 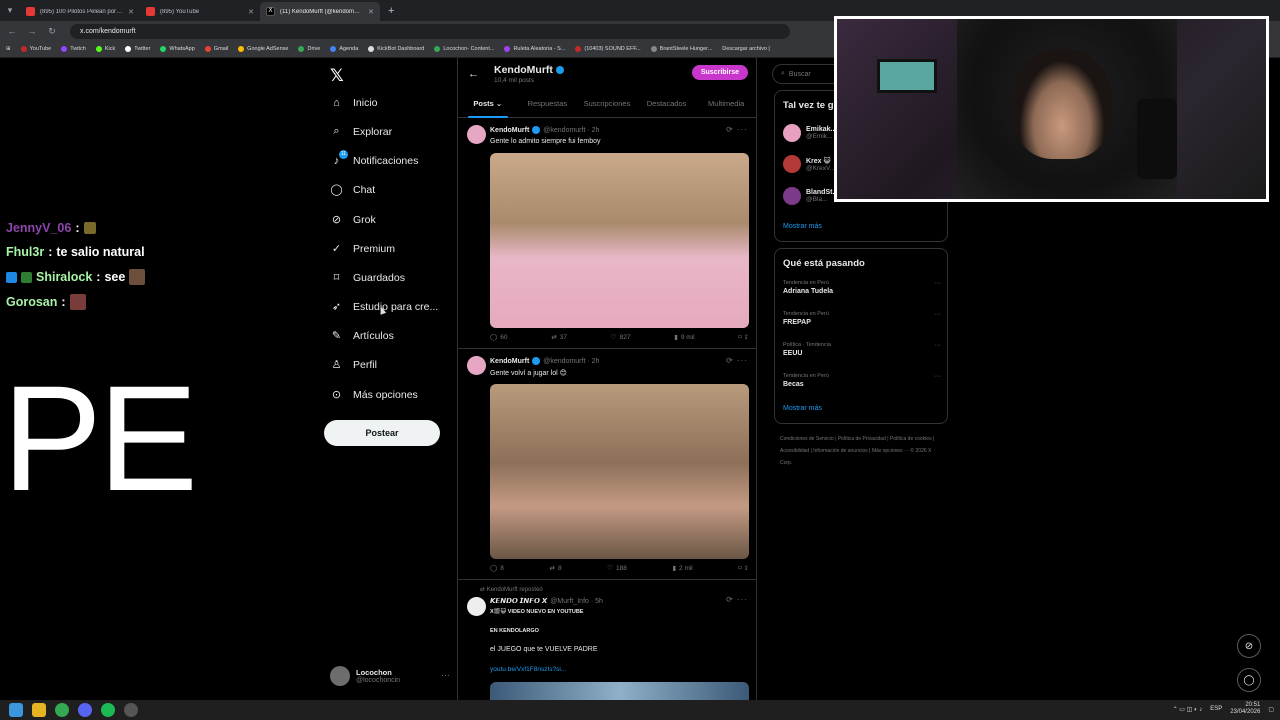 What do you see at coordinates (667, 106) in the screenshot?
I see `tab-highlights: Destacados` at bounding box center [667, 106].